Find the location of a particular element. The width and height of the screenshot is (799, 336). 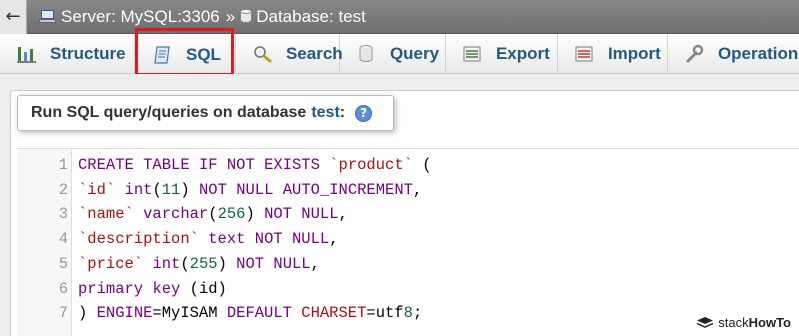

tab-sql: SQL is located at coordinates (184, 52).